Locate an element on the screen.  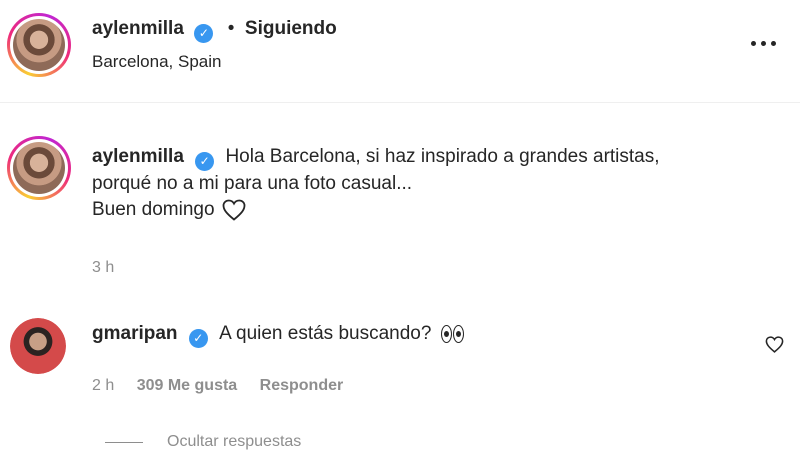
caption-author: aylenmilla is located at coordinates (138, 156).